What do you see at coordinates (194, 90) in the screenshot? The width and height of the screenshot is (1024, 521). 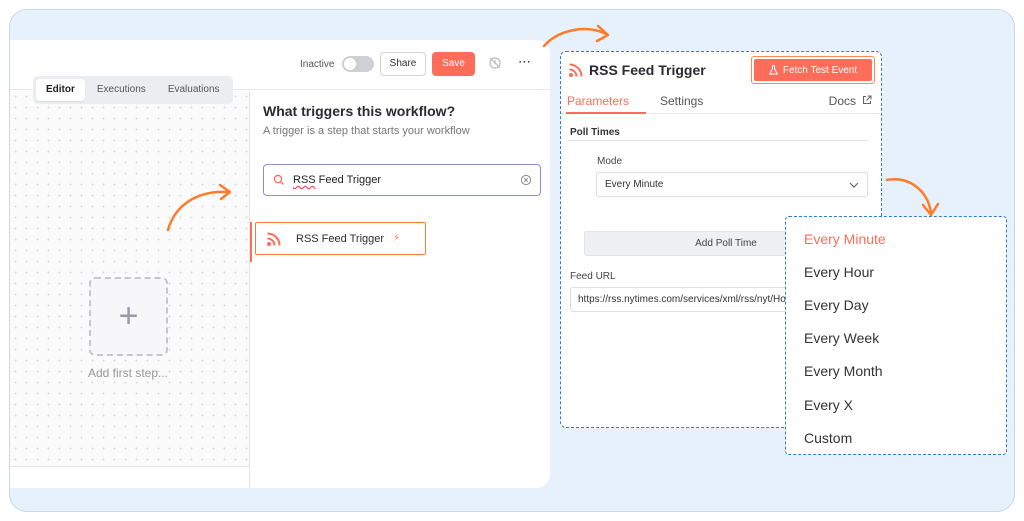 I see `tab-evaluations: Evaluations` at bounding box center [194, 90].